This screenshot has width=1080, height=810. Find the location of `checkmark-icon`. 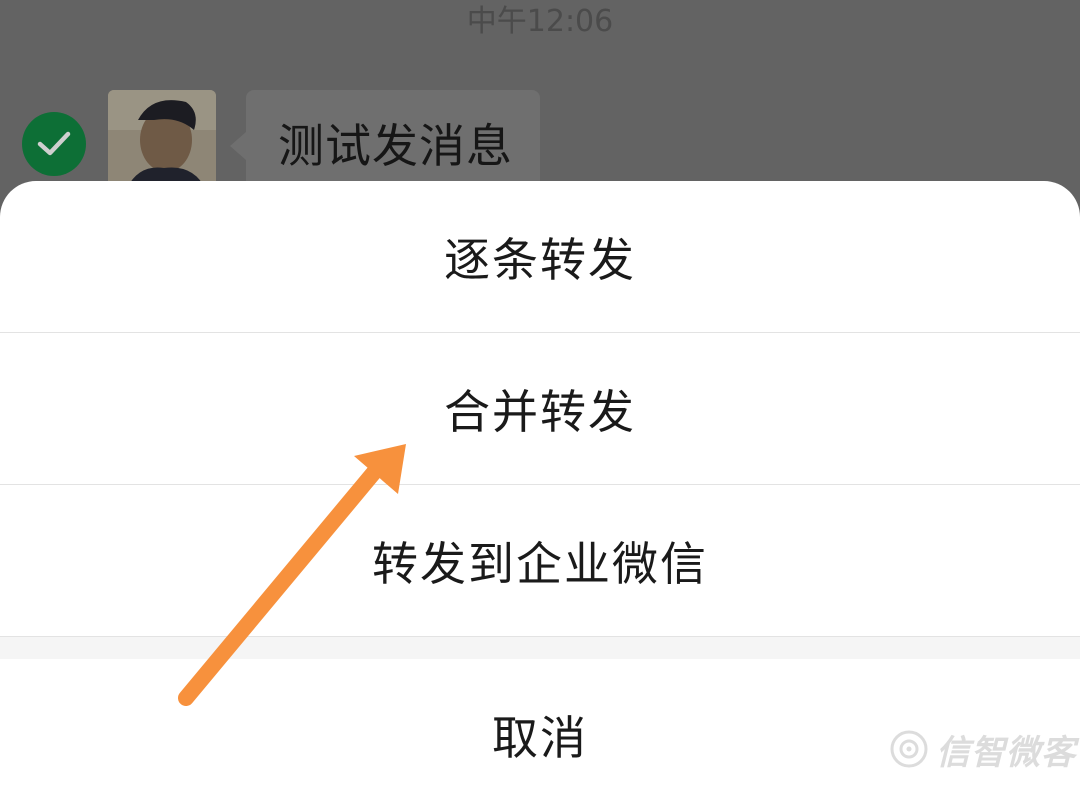

checkmark-icon is located at coordinates (54, 143).